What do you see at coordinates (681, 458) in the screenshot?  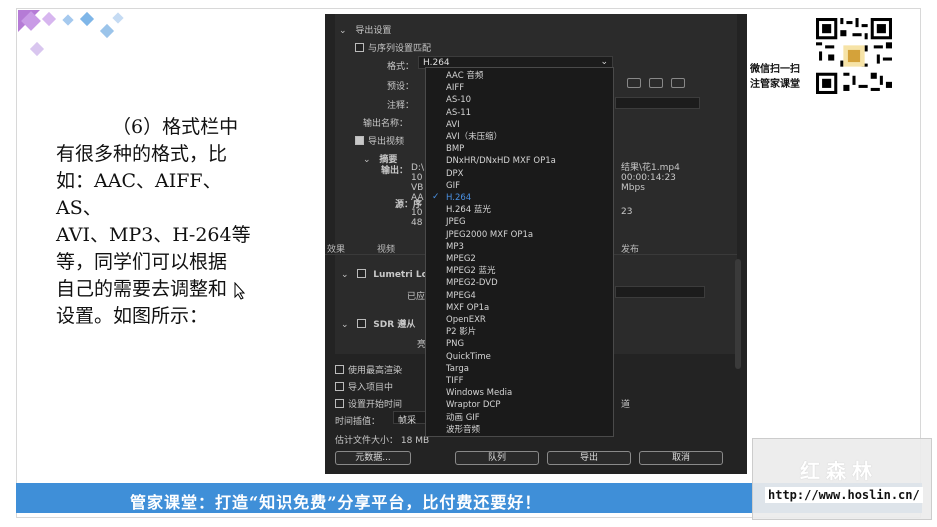 I see `cancel-button: 取消` at bounding box center [681, 458].